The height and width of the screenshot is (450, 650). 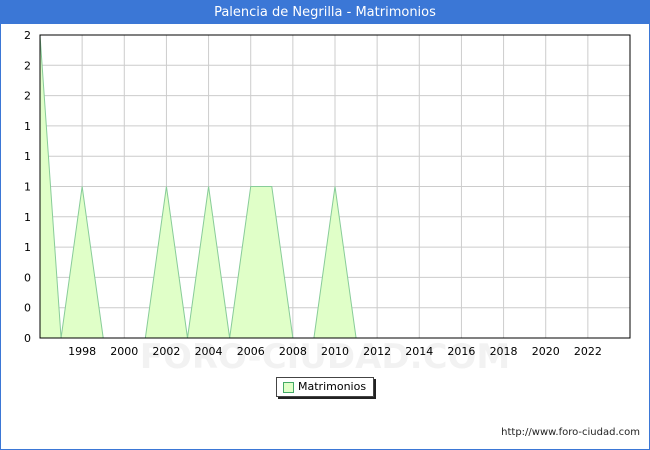 I want to click on x-tick-label: 2020, so click(x=546, y=351).